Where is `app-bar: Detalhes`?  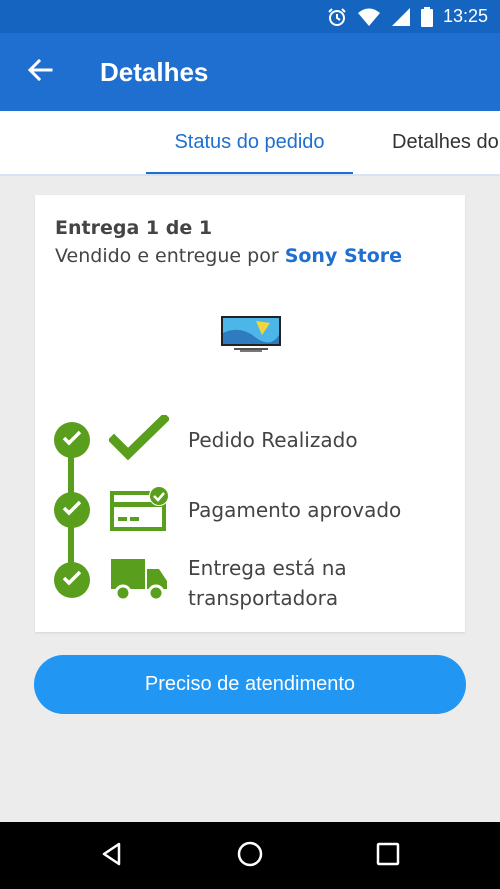
app-bar: Detalhes is located at coordinates (250, 72).